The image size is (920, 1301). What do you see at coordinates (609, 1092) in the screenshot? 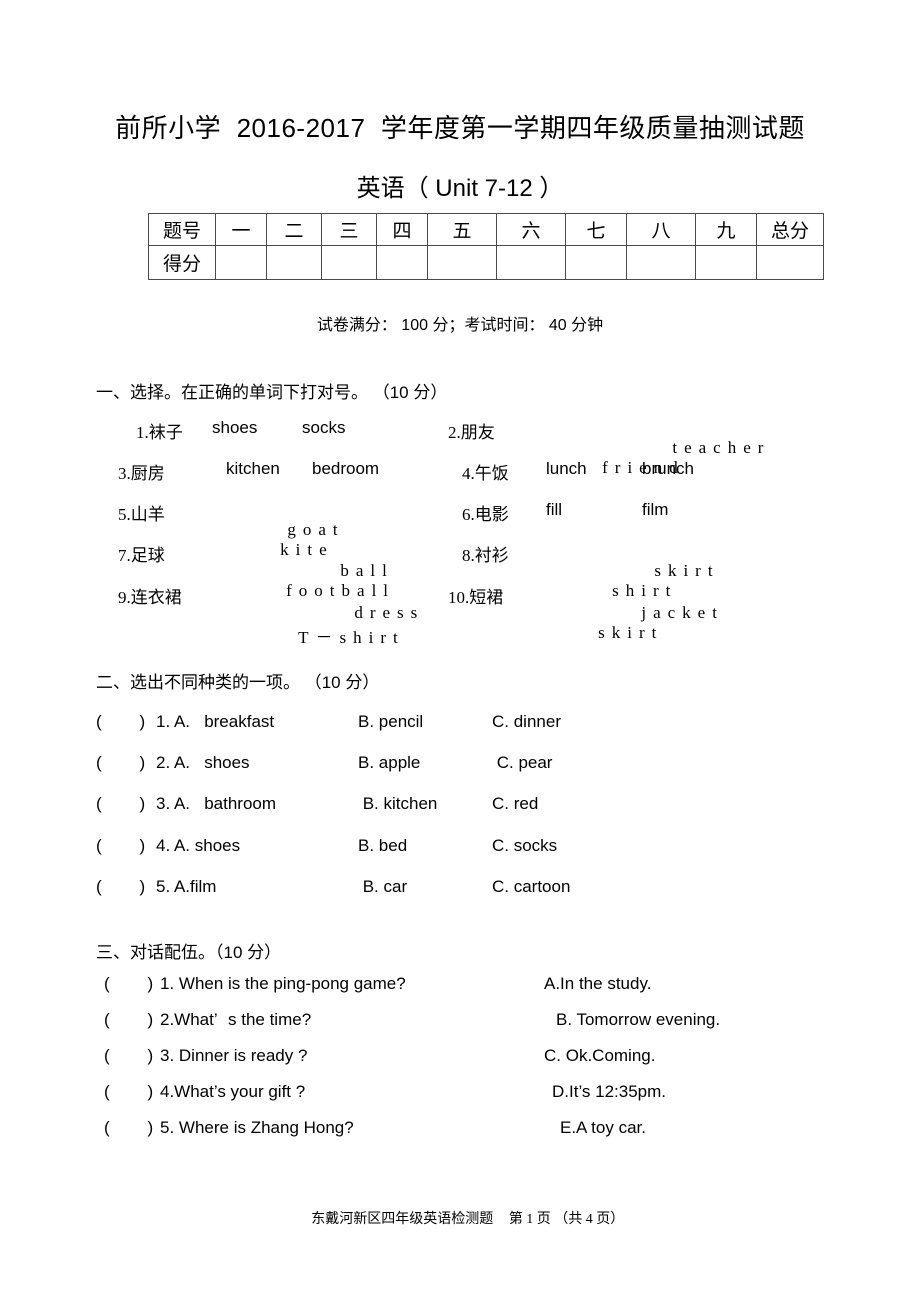
I see `s3-match-option-d: D.It’s 12:35pm.` at bounding box center [609, 1092].